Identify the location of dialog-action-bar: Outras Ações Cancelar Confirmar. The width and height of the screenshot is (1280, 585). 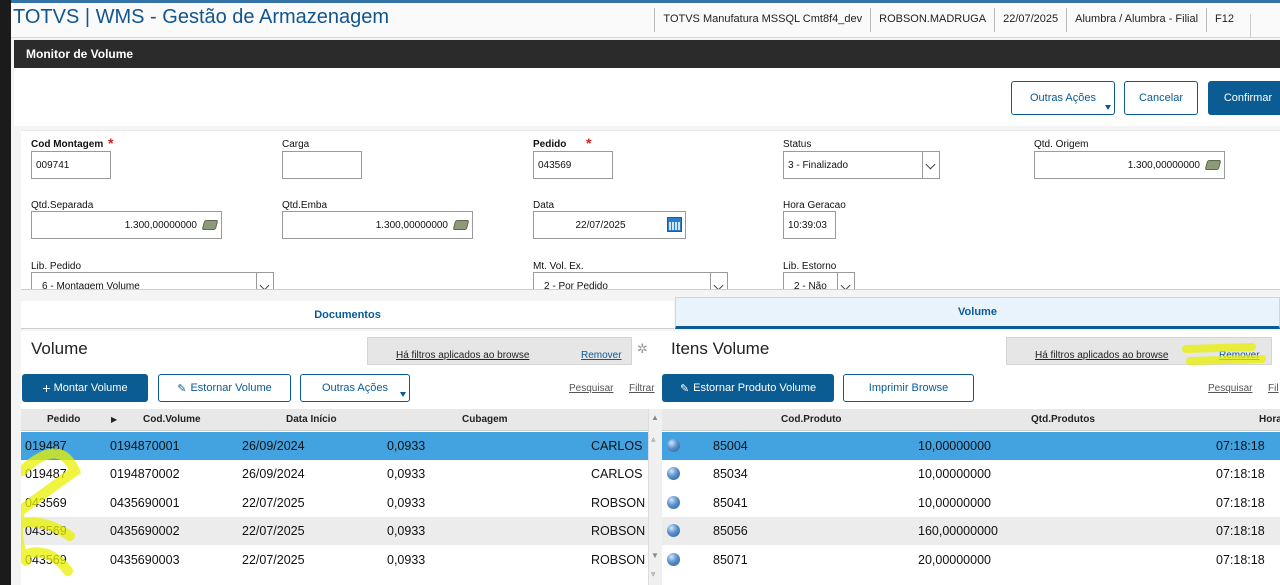
(647, 97).